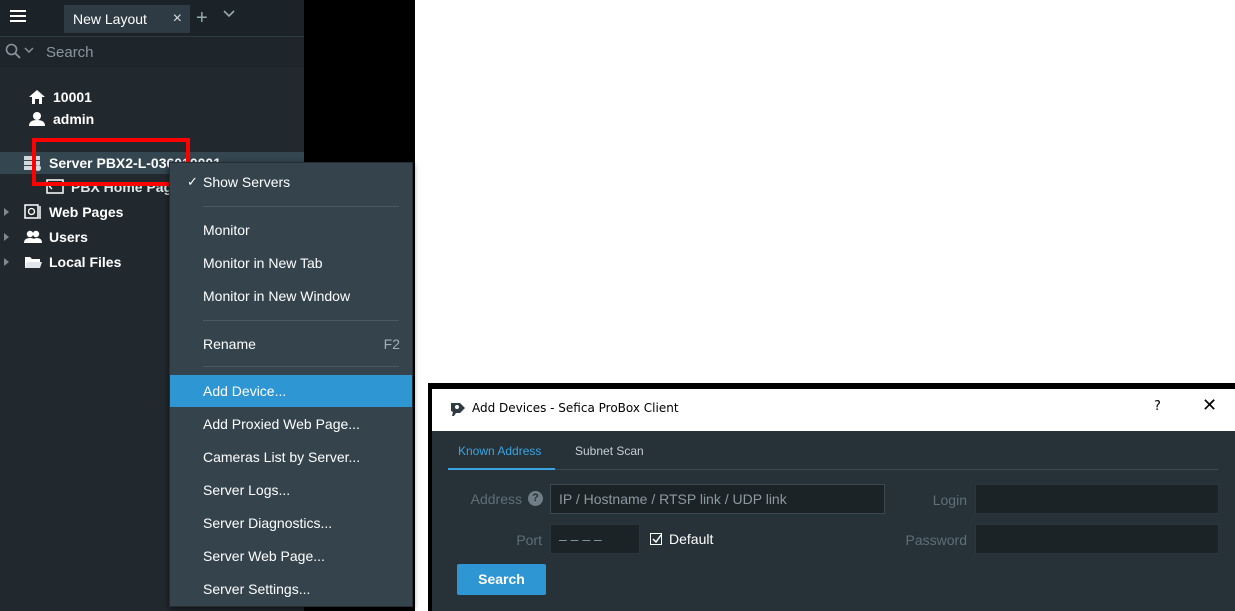 The height and width of the screenshot is (611, 1235). What do you see at coordinates (33, 262) in the screenshot?
I see `folder-icon` at bounding box center [33, 262].